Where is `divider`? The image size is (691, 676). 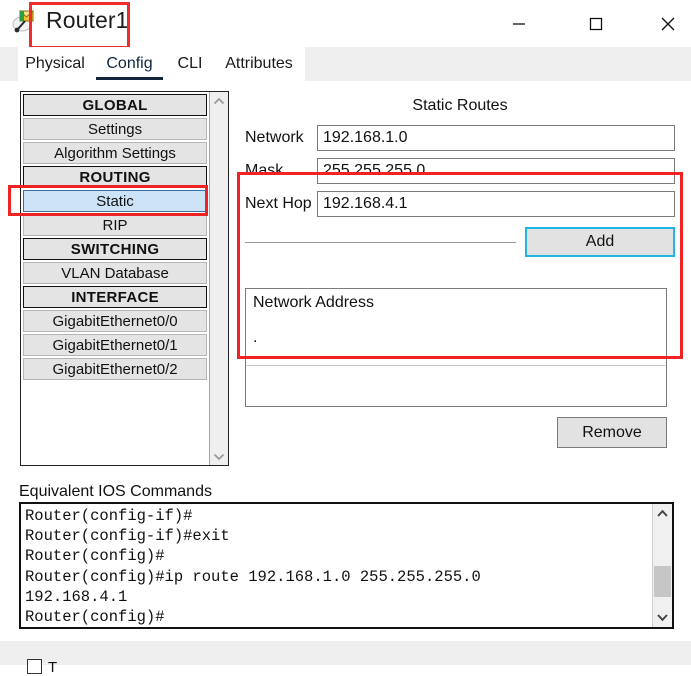 divider is located at coordinates (380, 242).